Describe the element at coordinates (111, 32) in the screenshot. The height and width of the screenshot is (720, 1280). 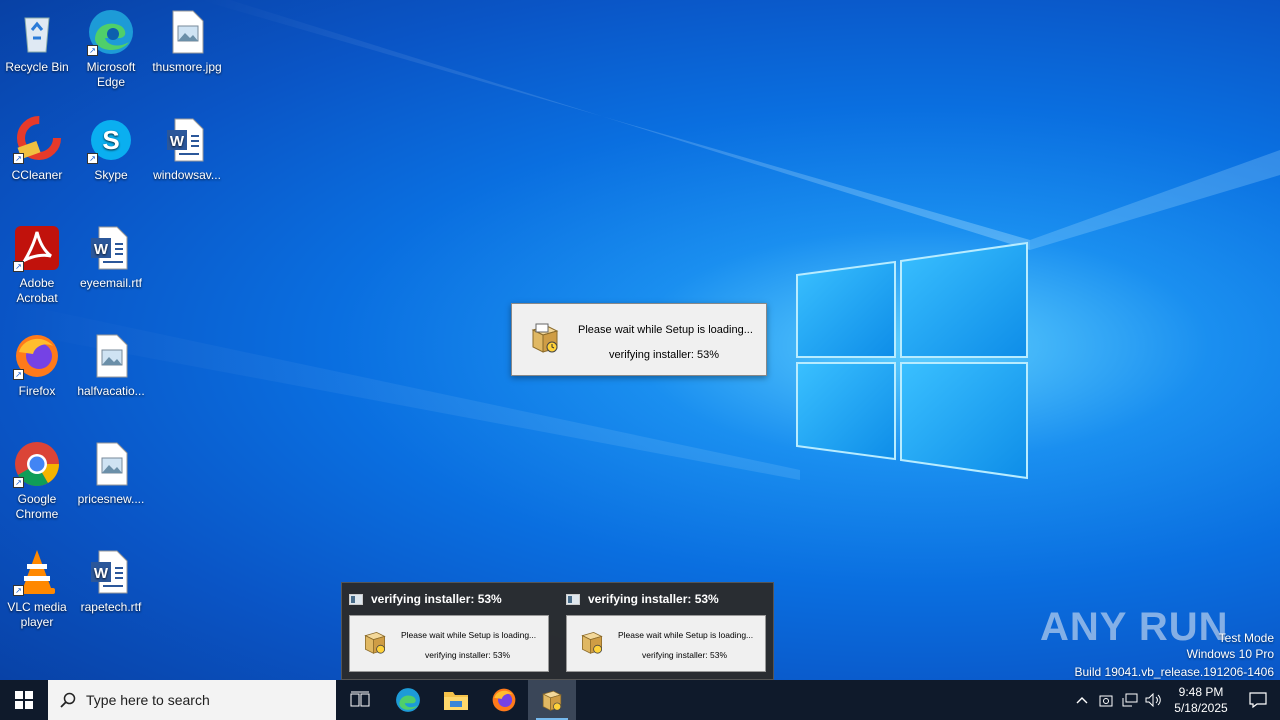
I see `edge-icon: ↗` at that location.